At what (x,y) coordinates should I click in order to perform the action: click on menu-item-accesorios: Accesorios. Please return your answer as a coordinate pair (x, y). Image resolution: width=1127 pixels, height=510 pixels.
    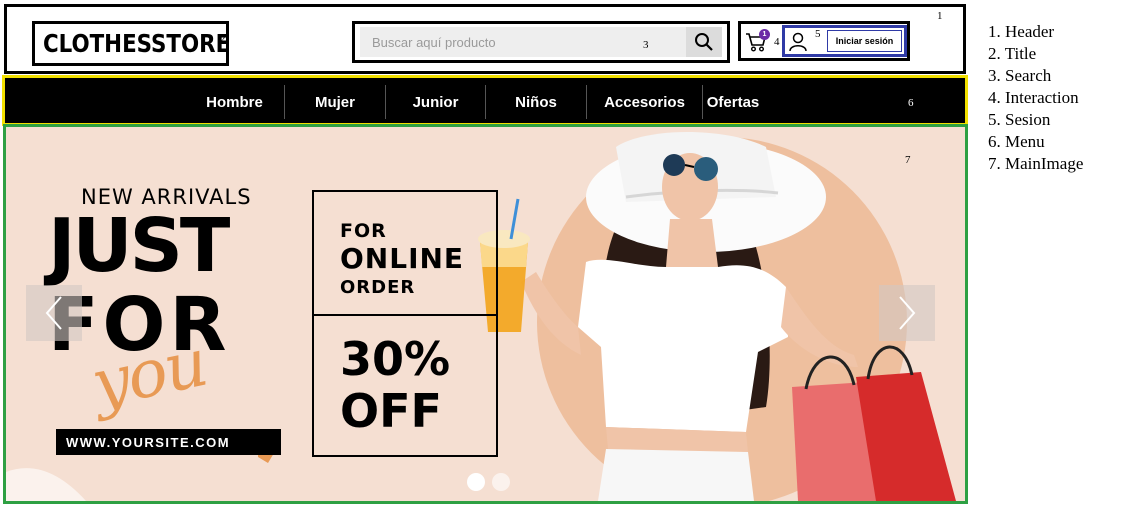
    Looking at the image, I should click on (645, 102).